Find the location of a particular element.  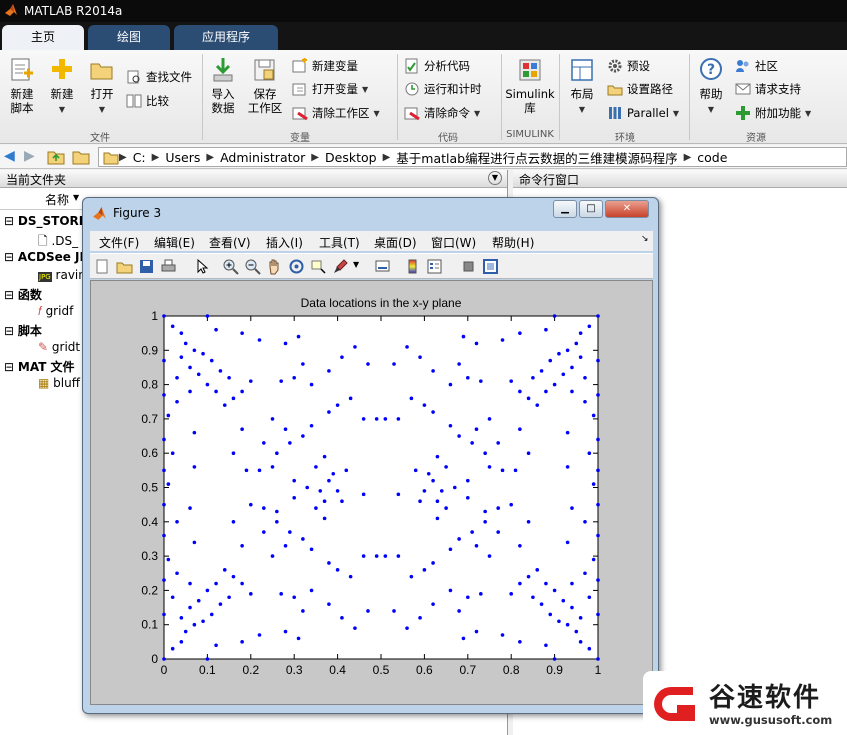

brush-icon is located at coordinates (340, 266).